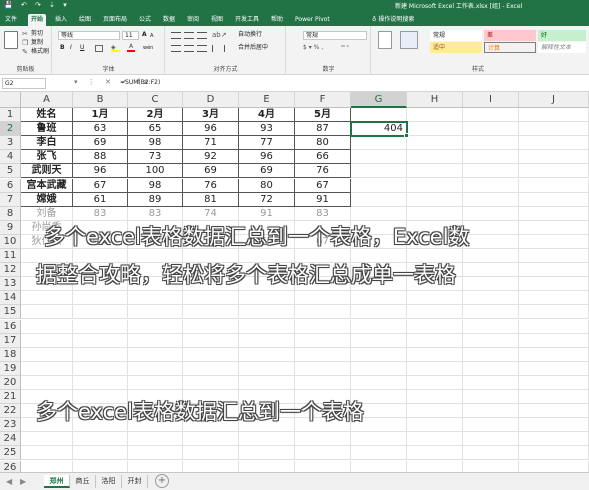 The width and height of the screenshot is (589, 490). Describe the element at coordinates (155, 100) in the screenshot. I see `column-header-c: C` at that location.